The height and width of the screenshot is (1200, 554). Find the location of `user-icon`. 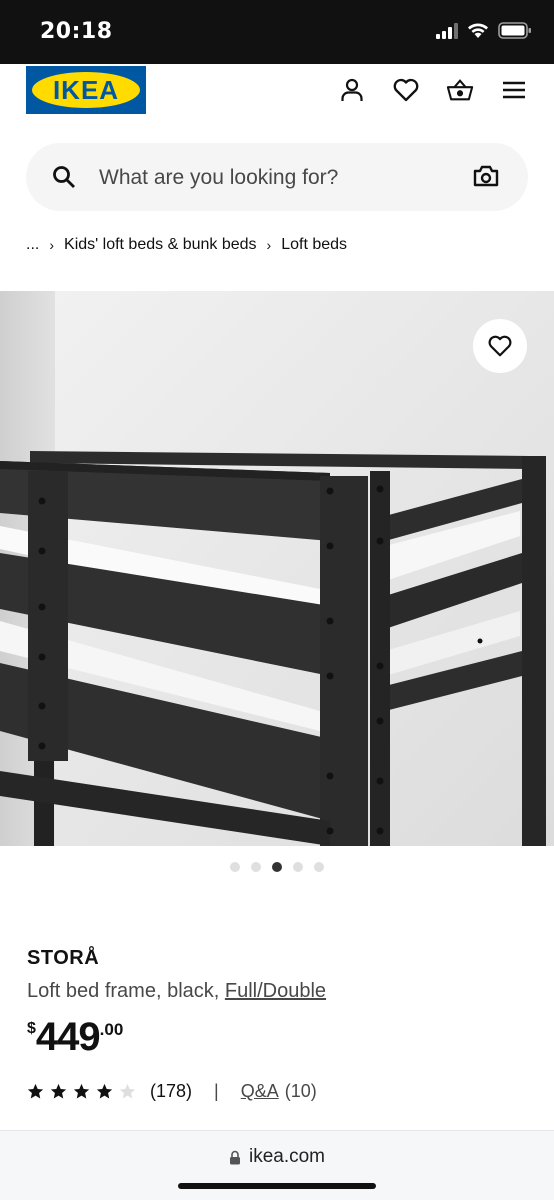

user-icon is located at coordinates (352, 90).